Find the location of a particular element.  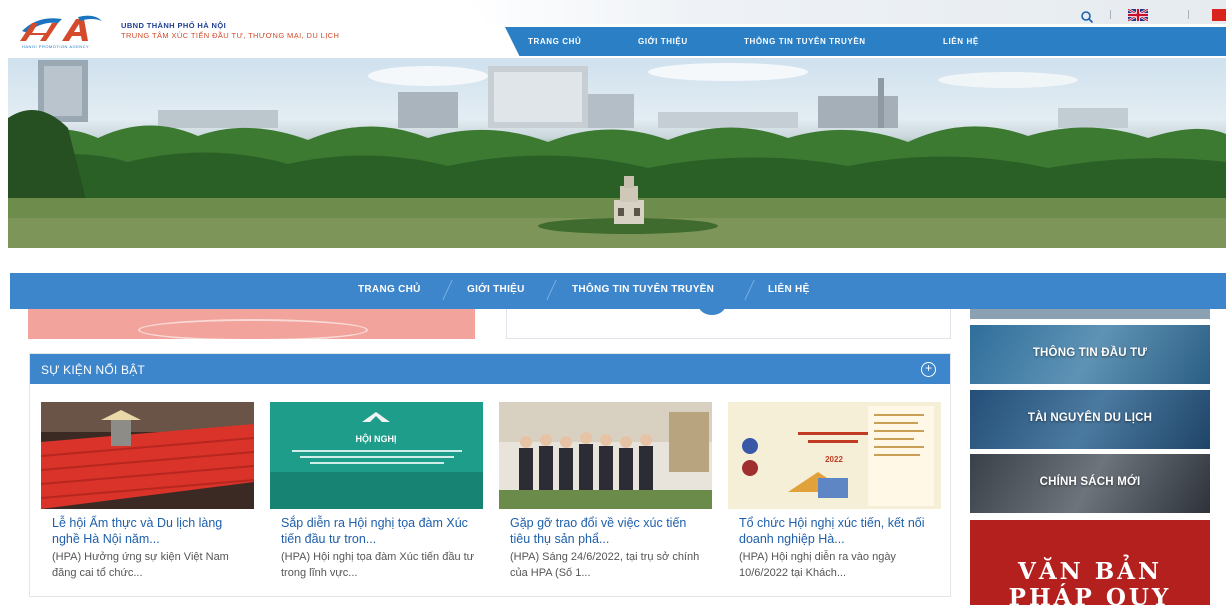

poster-year: 2022 is located at coordinates (834, 459).